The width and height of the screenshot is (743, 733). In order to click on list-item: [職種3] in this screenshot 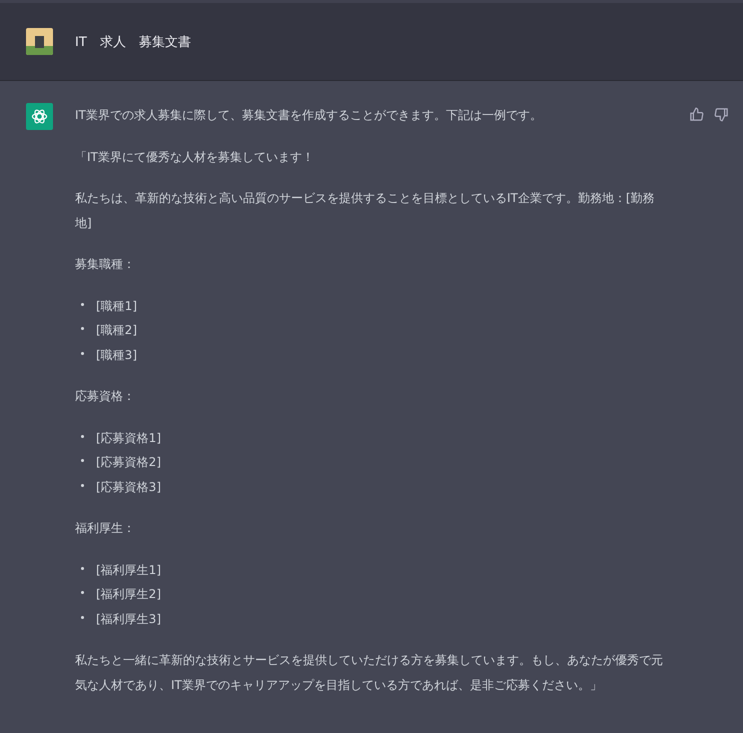, I will do `click(116, 355)`.